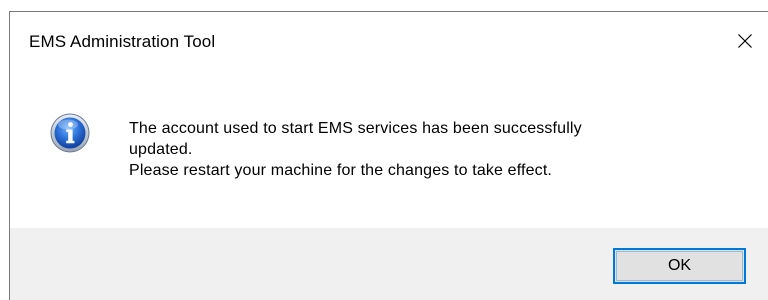  Describe the element at coordinates (679, 266) in the screenshot. I see `ok-button: OK` at that location.